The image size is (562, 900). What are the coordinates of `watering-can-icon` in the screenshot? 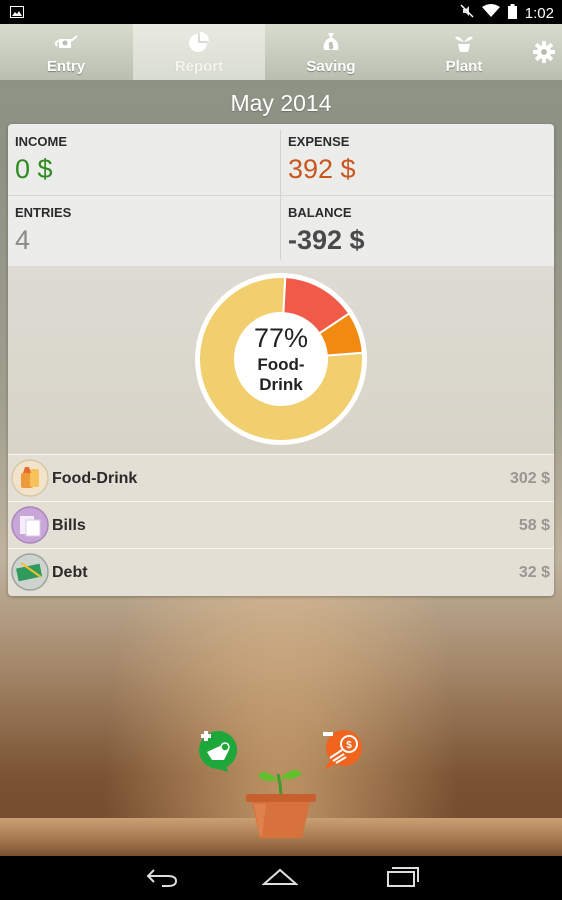 It's located at (66, 42).